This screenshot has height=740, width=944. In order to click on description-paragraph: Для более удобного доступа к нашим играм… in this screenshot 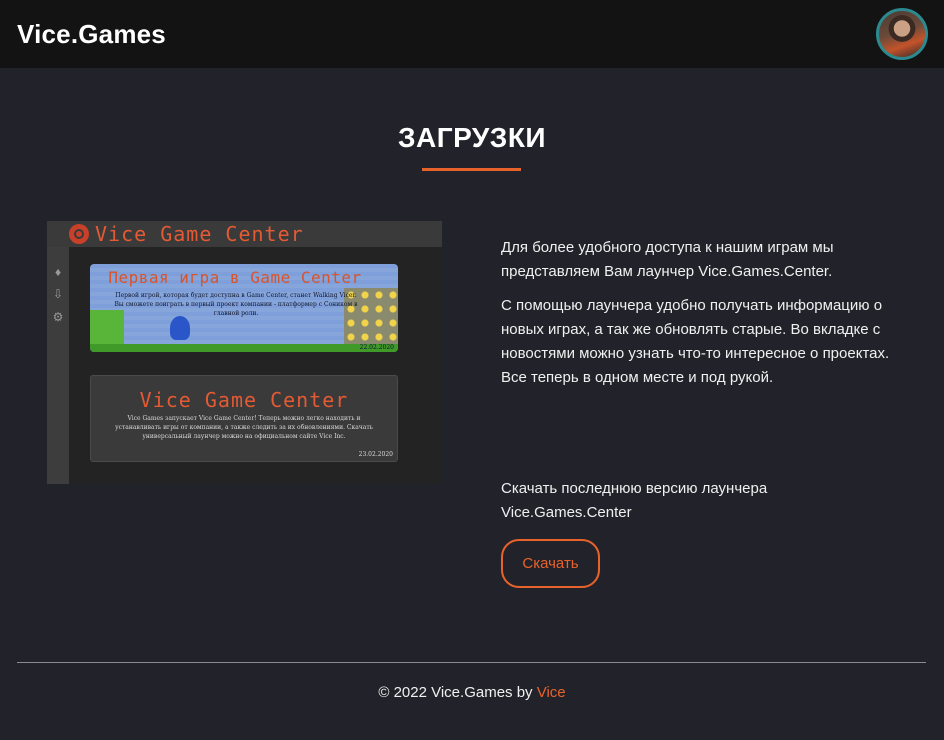, I will do `click(667, 259)`.